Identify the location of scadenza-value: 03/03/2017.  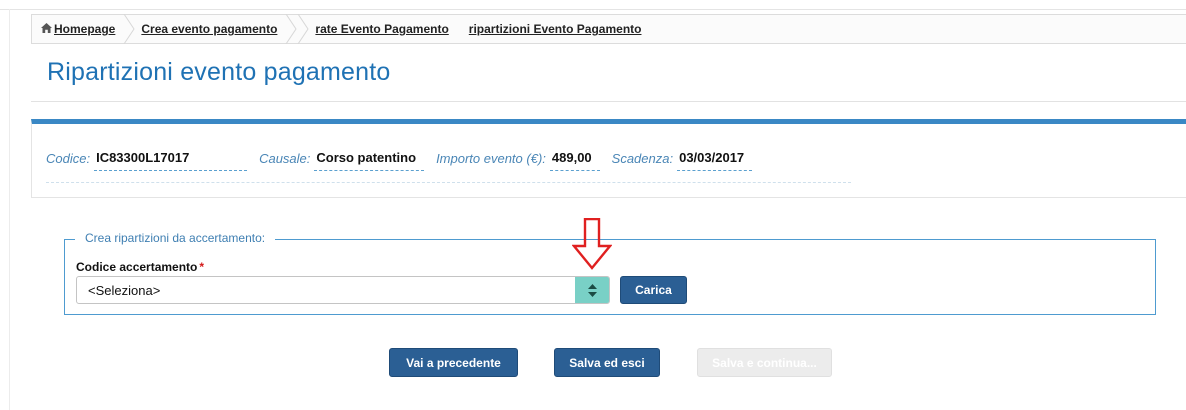
(715, 158).